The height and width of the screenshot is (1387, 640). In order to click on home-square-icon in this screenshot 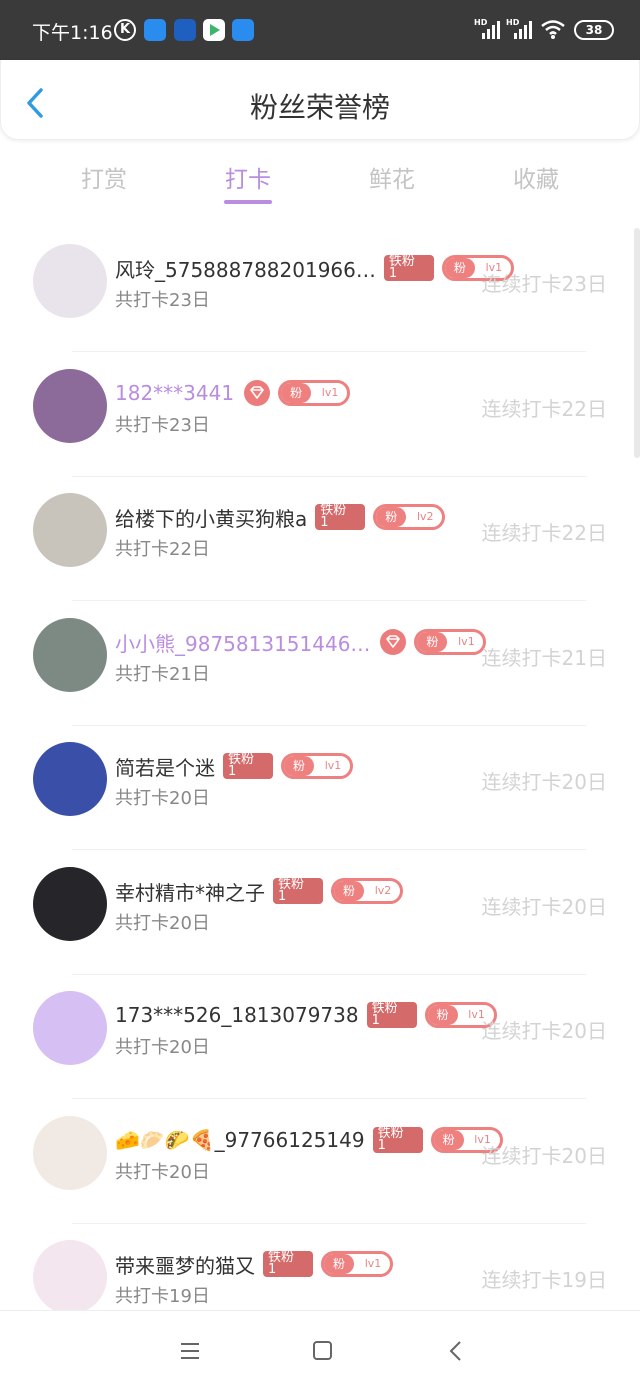, I will do `click(322, 1350)`.